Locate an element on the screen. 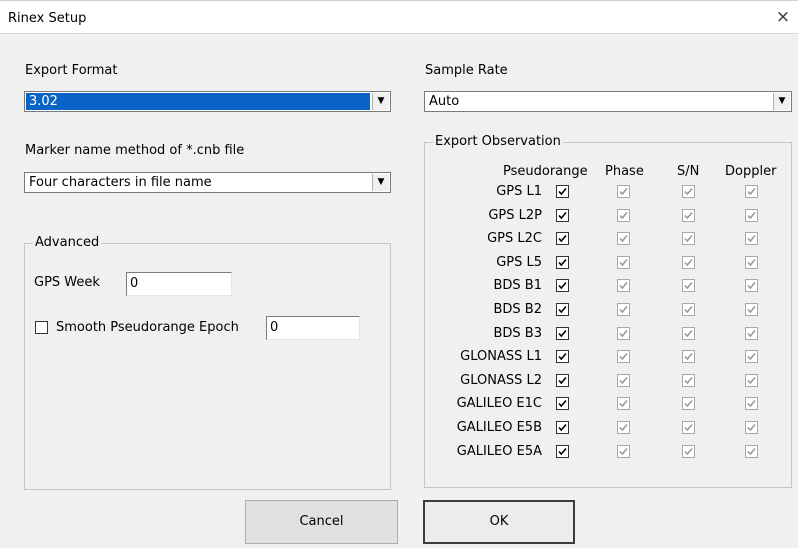 This screenshot has width=798, height=548. smooth-pseudorange-checkbox is located at coordinates (41, 327).